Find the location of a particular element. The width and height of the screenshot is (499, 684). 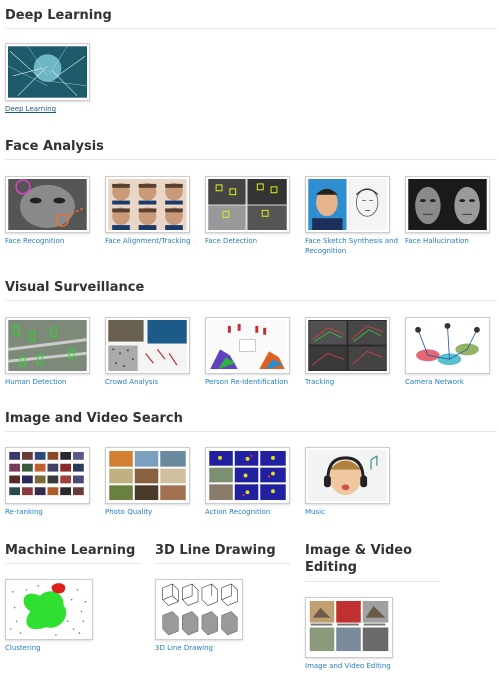

human-detection-thumbnail is located at coordinates (47, 345).